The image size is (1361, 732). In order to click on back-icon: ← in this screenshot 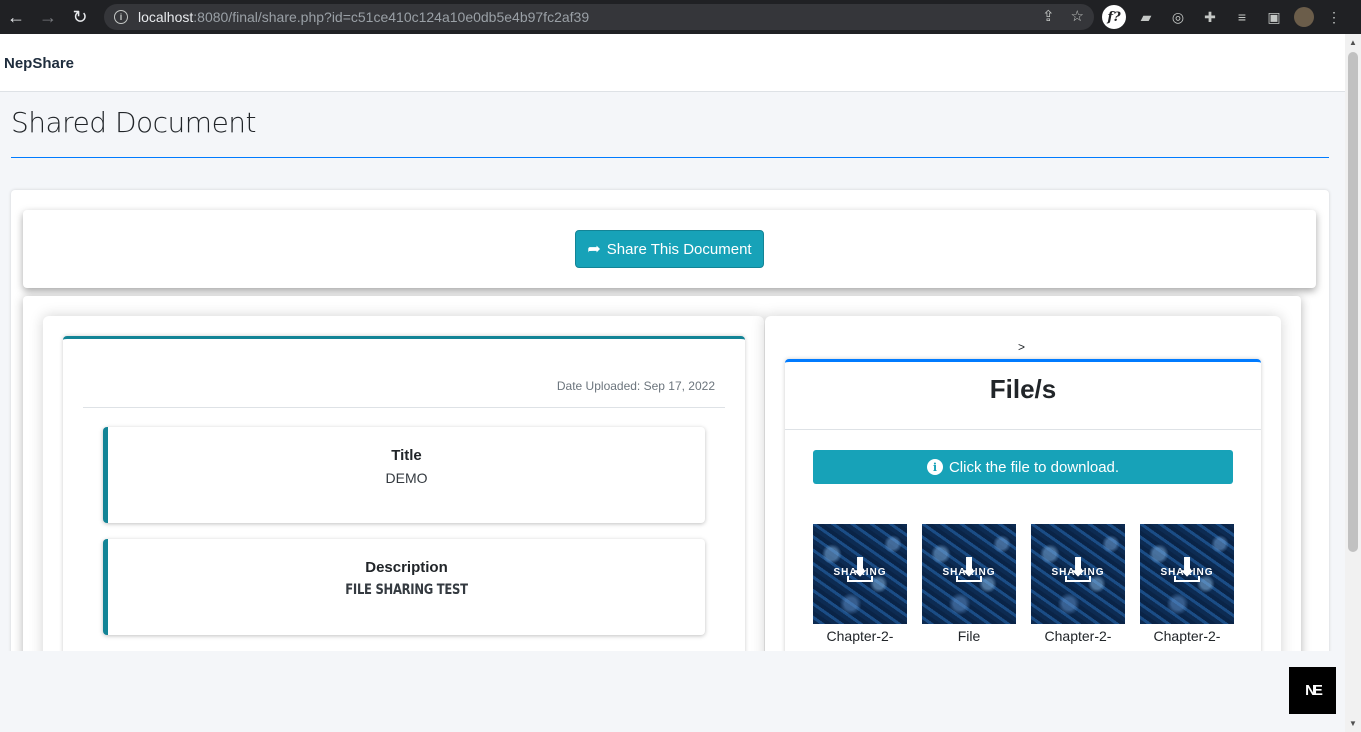, I will do `click(16, 17)`.